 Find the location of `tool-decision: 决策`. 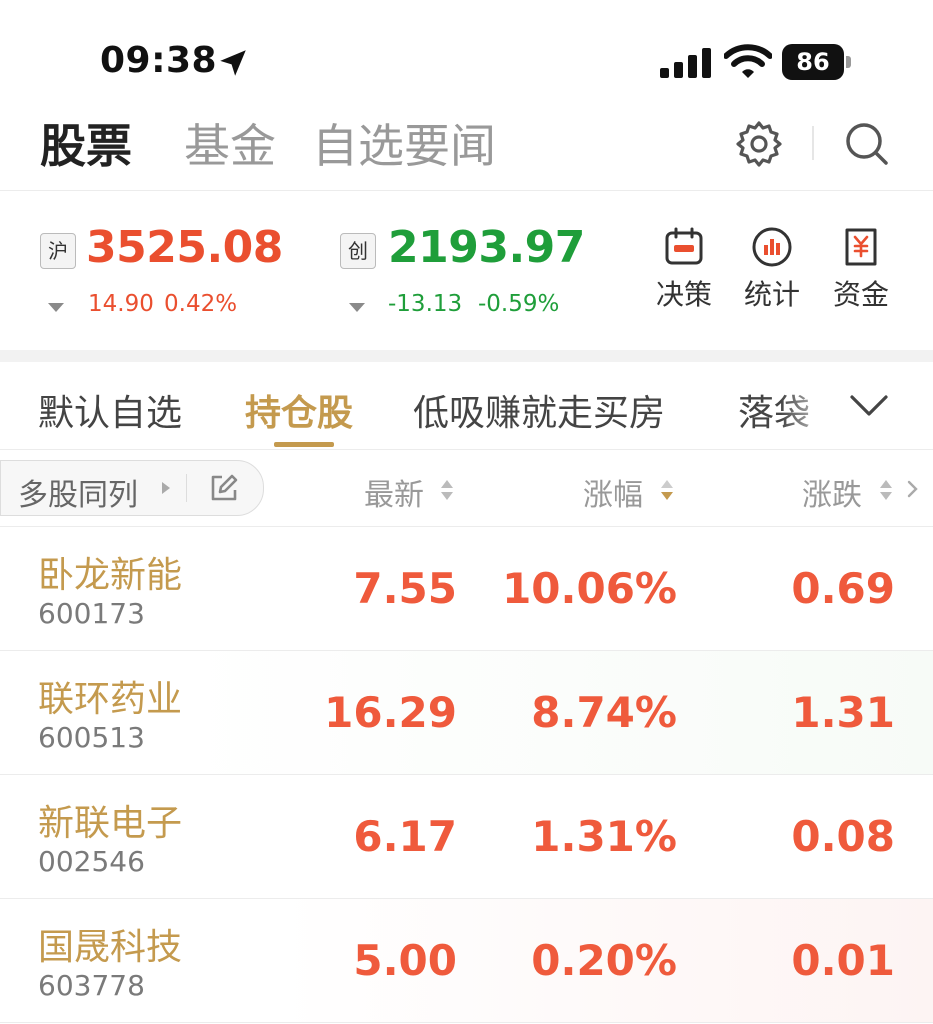

tool-decision: 决策 is located at coordinates (684, 269).